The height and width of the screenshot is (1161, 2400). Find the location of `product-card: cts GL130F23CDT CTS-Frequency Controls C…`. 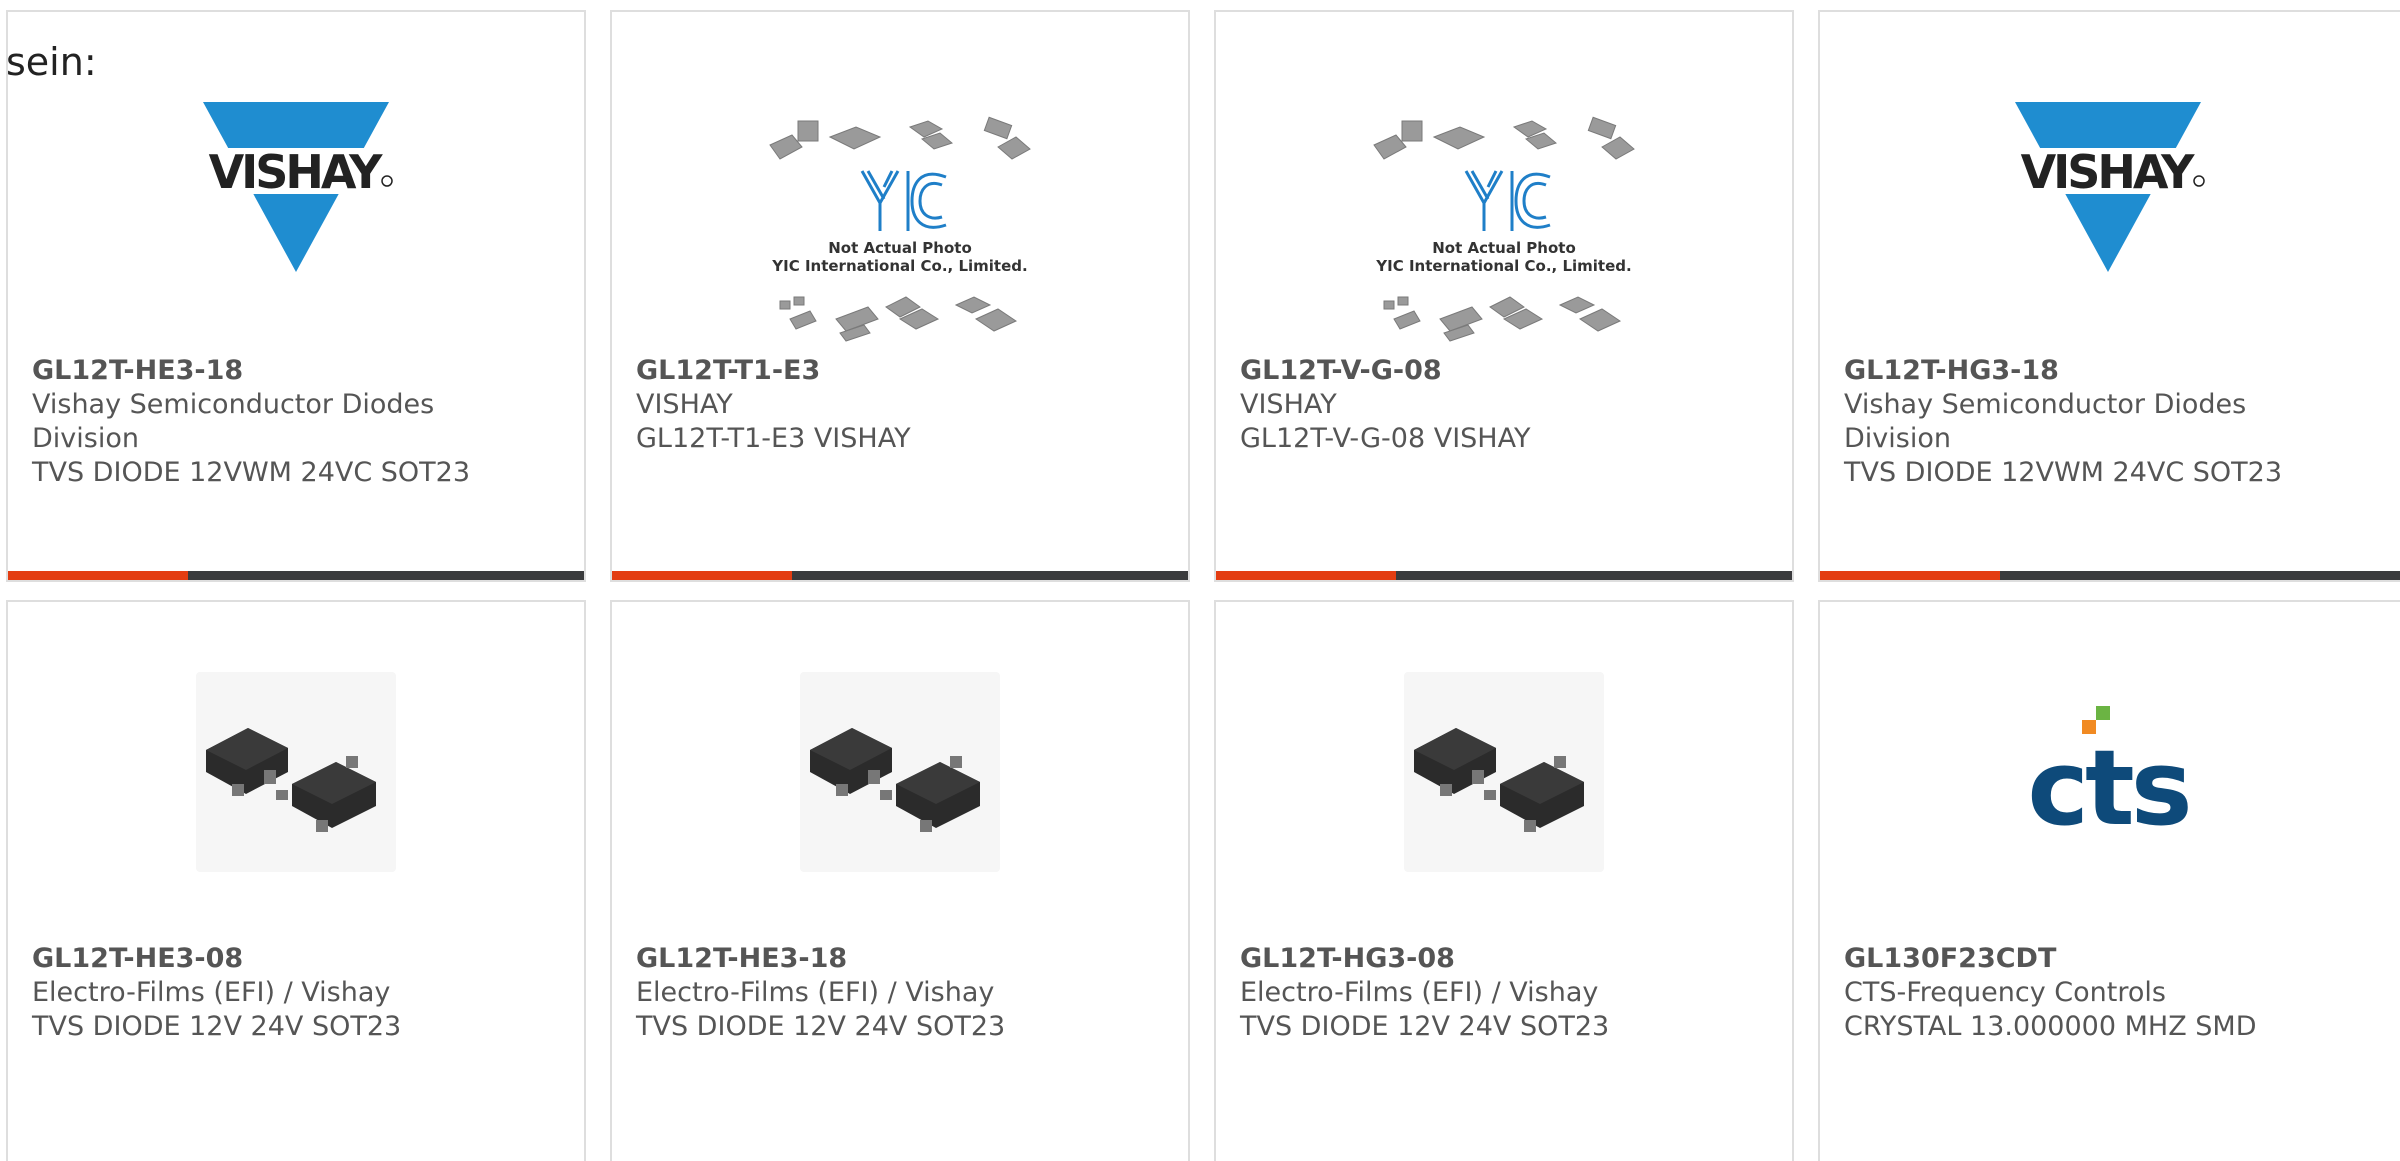

product-card: cts GL130F23CDT CTS-Frequency Controls C… is located at coordinates (2109, 880).